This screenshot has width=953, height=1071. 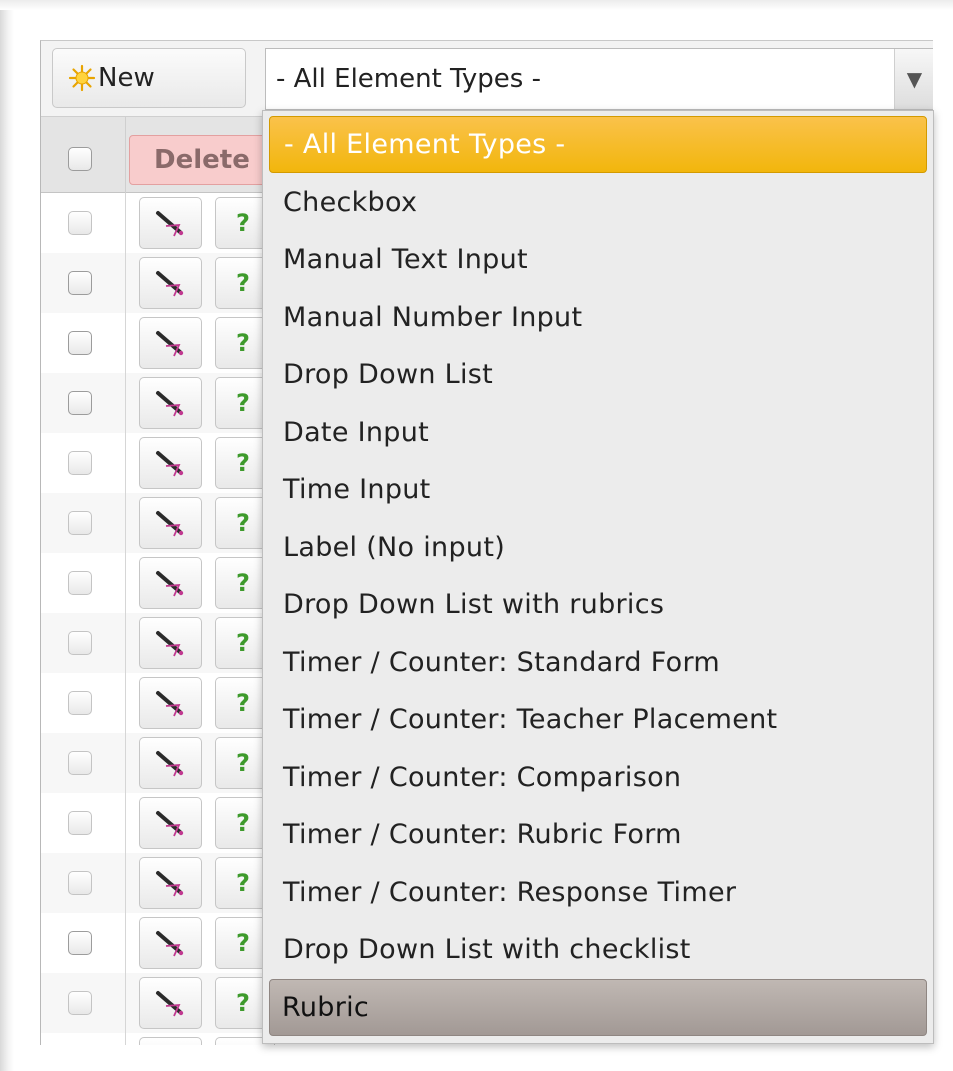 I want to click on new-button-label: New, so click(x=126, y=78).